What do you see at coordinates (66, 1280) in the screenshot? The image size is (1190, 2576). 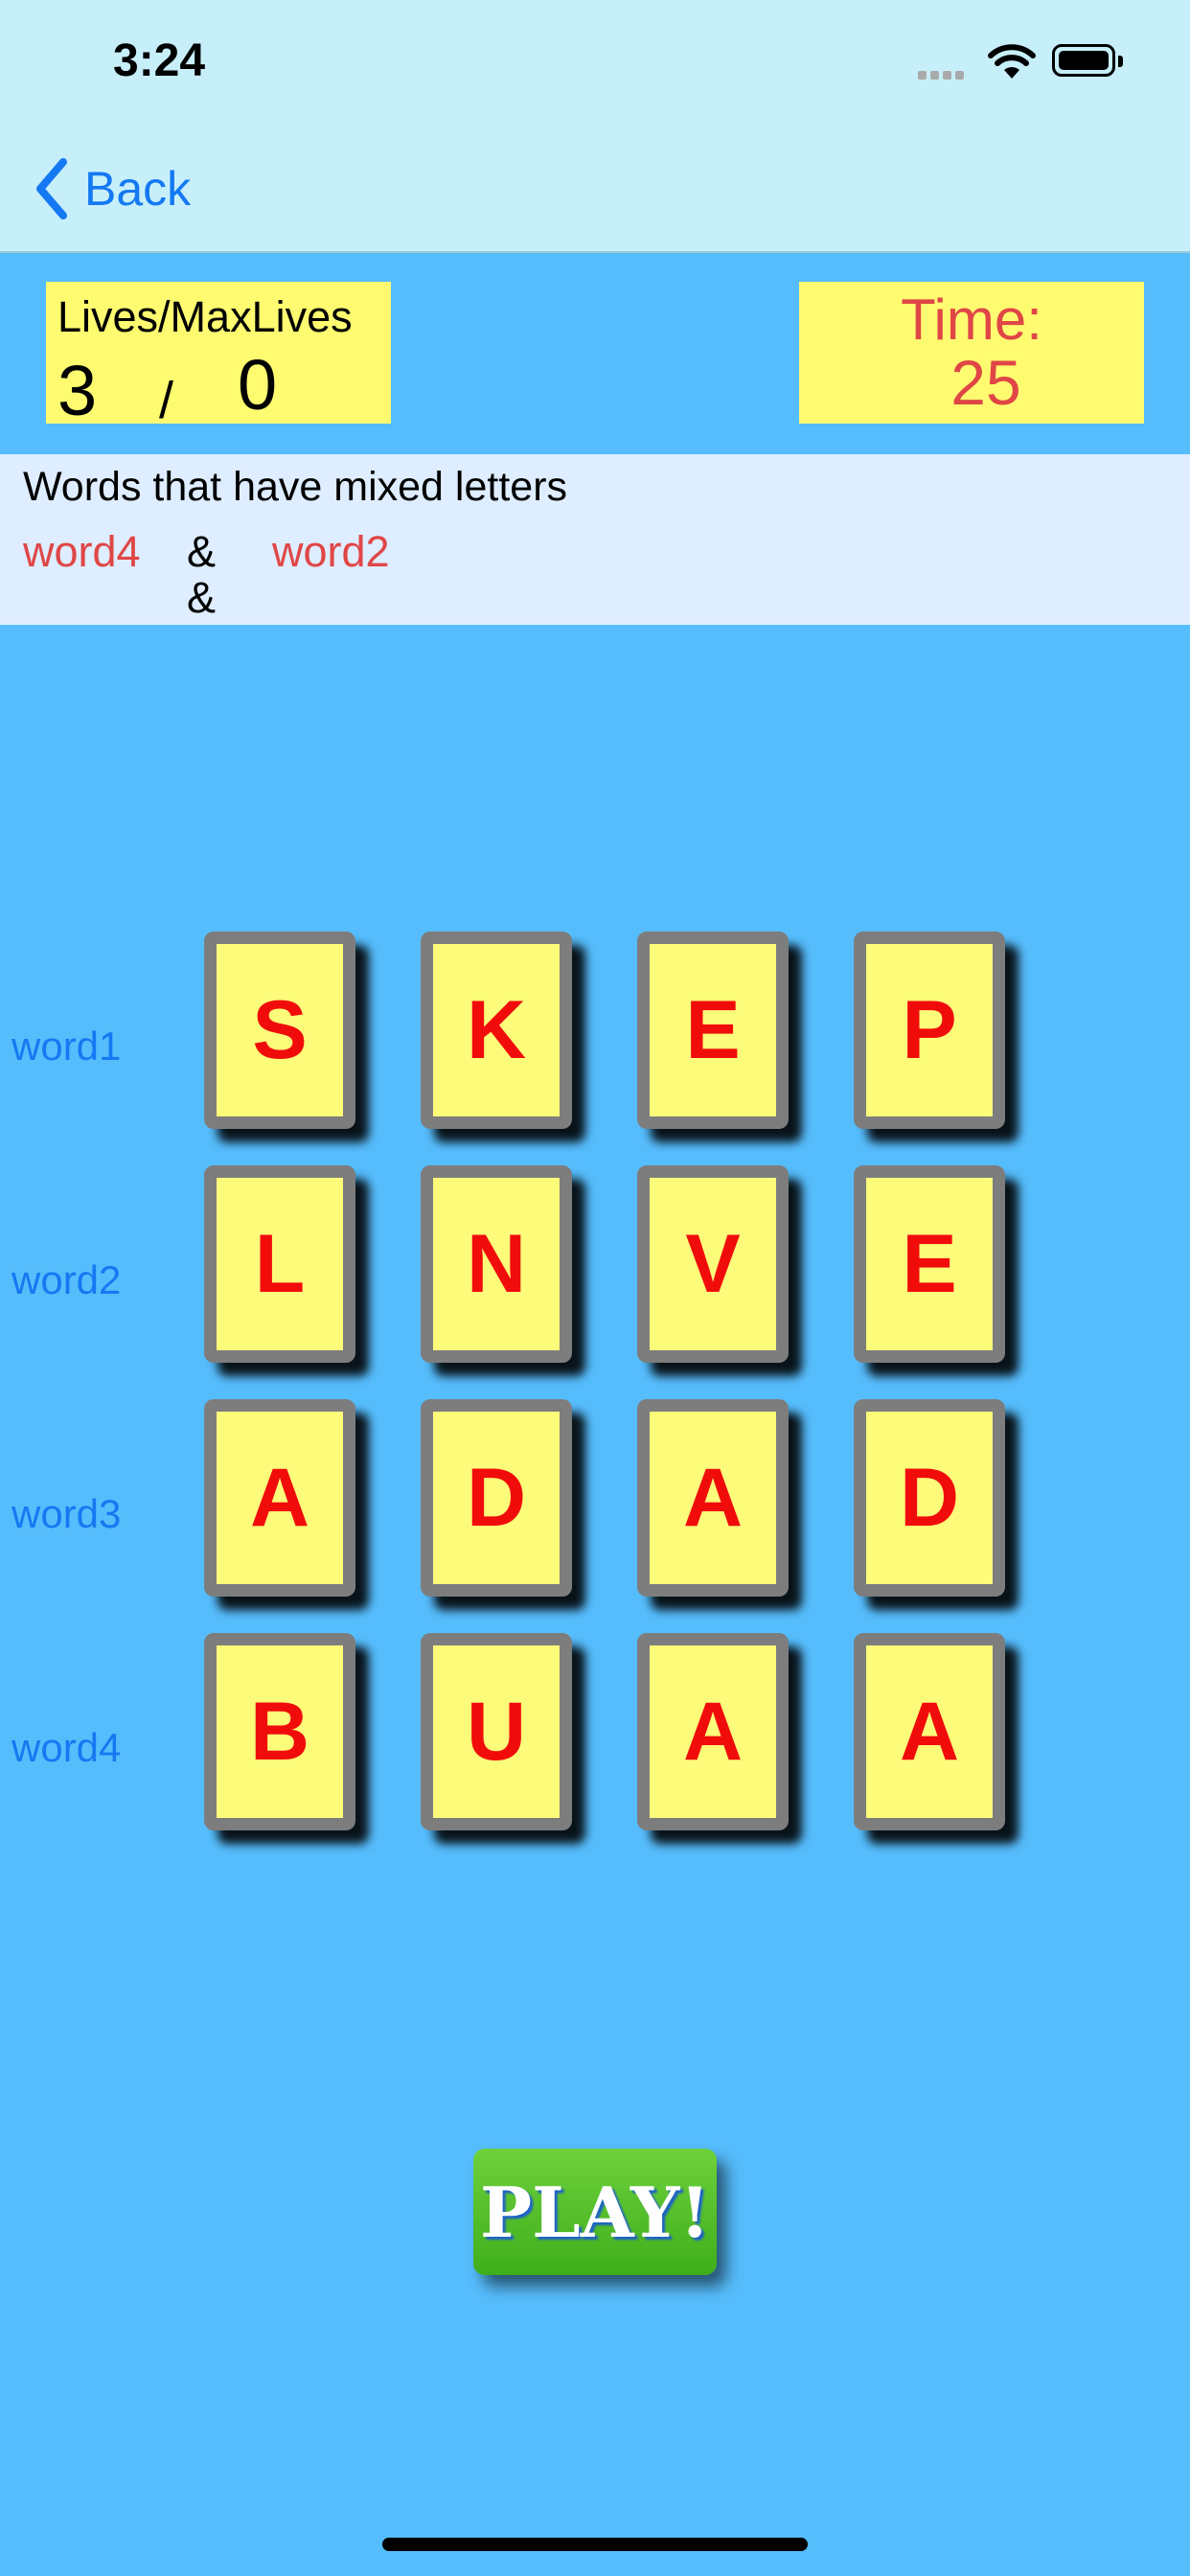 I see `row-label-word2: word2` at bounding box center [66, 1280].